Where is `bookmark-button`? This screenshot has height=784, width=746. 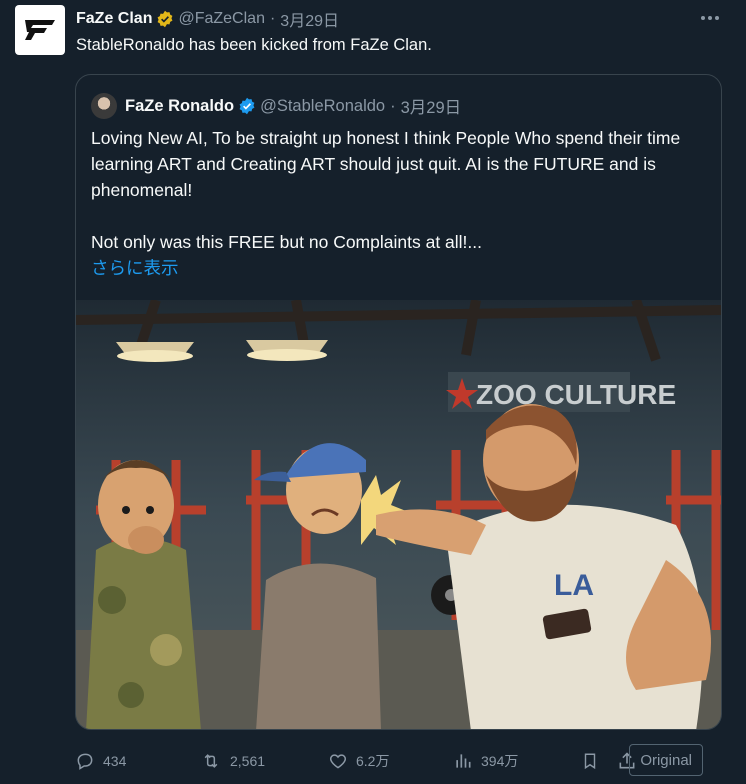
bookmark-button is located at coordinates (594, 761).